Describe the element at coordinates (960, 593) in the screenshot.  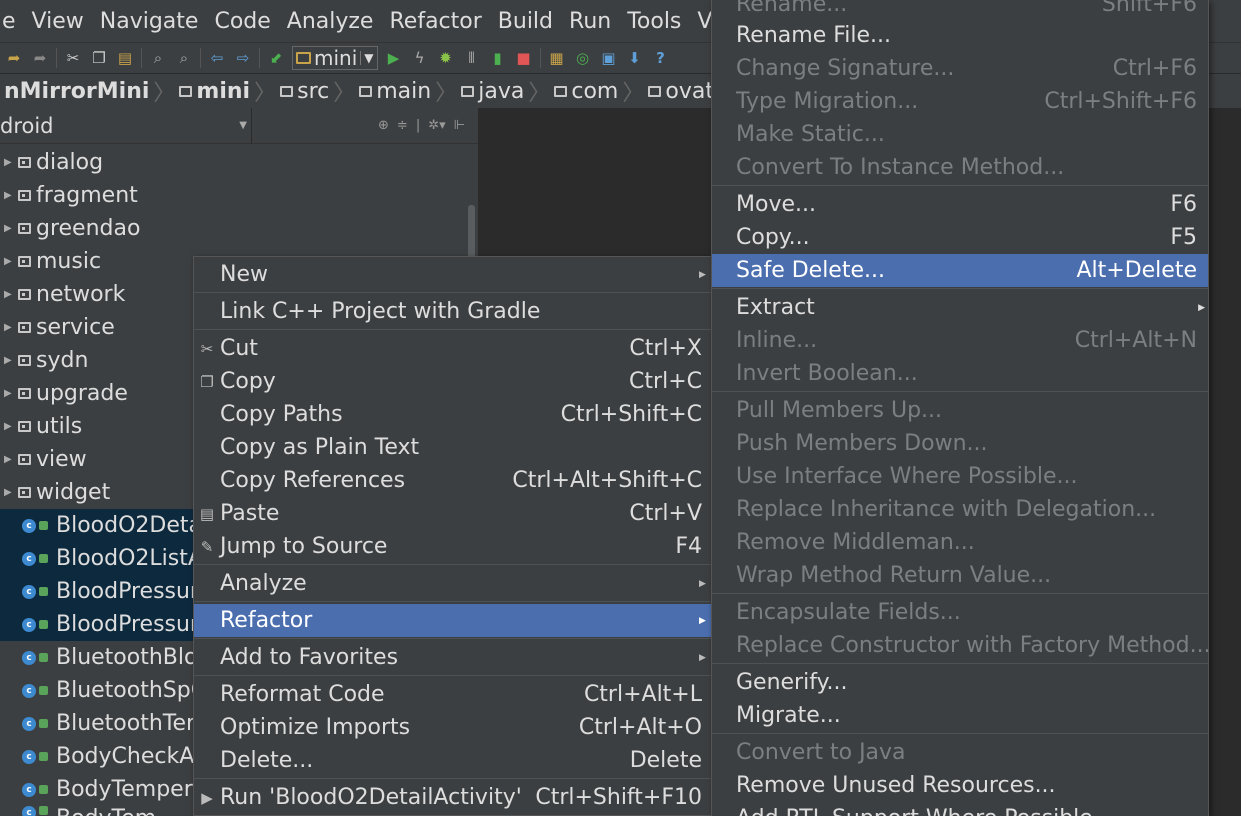
I see `menu-separator` at that location.